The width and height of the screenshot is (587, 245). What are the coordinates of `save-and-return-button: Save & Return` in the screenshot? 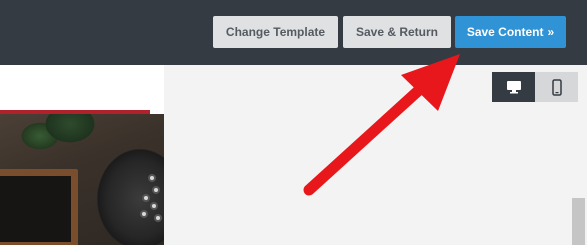 It's located at (397, 32).